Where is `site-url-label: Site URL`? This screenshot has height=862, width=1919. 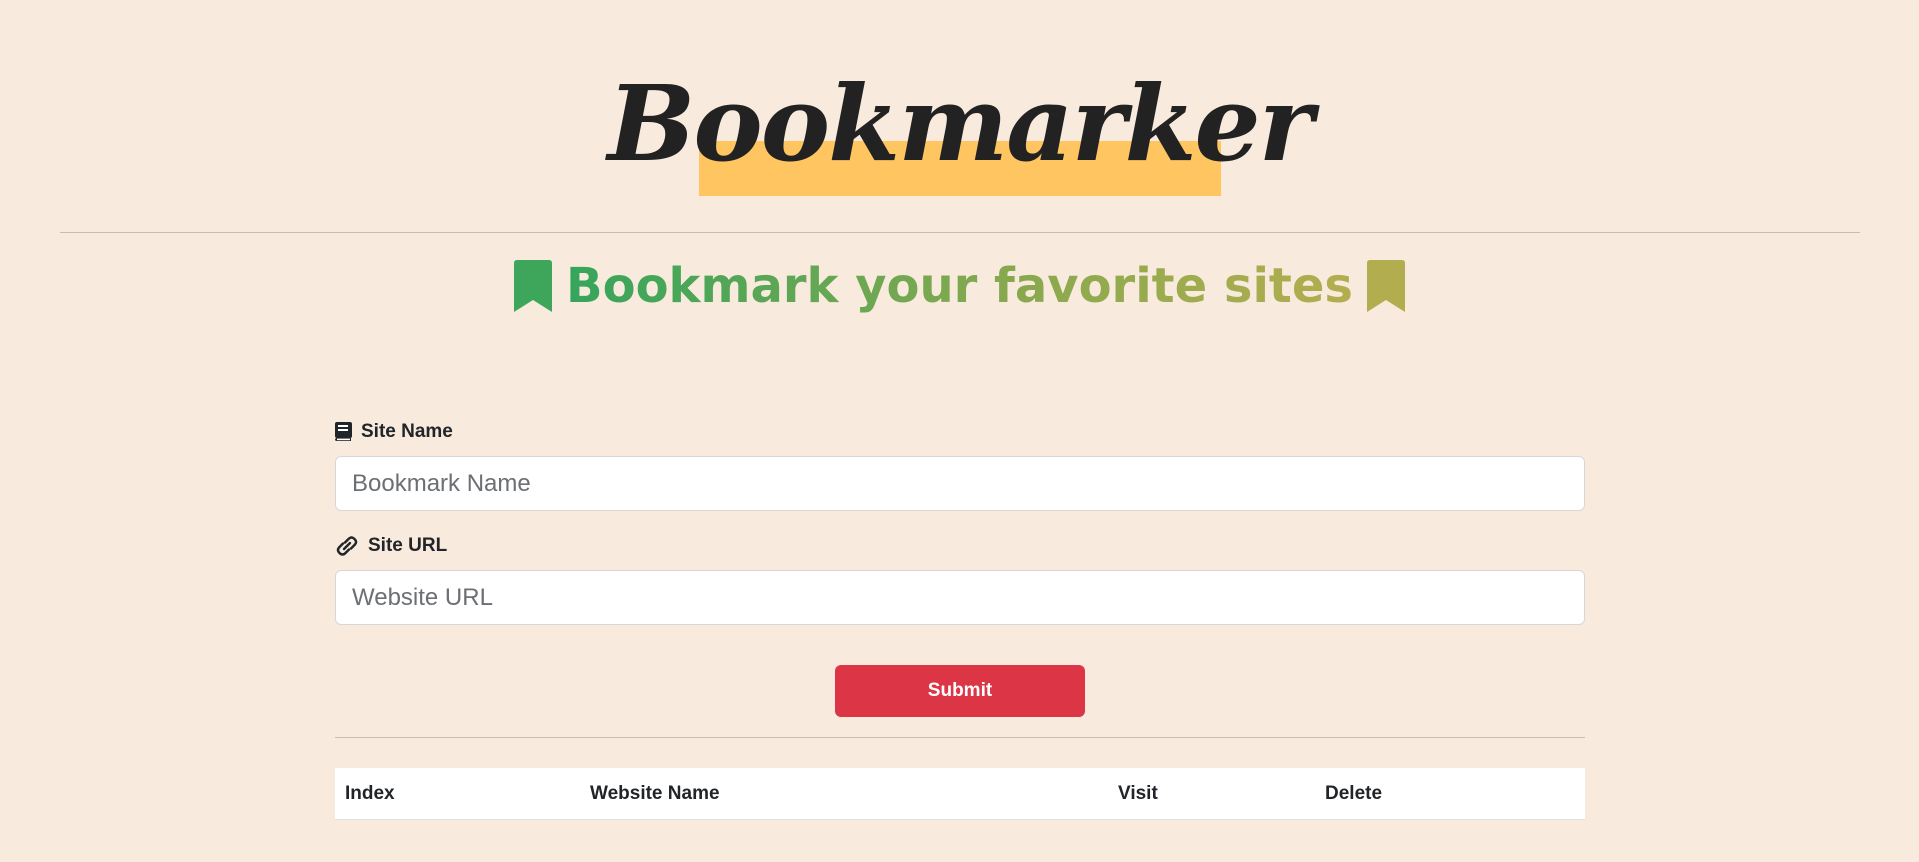 site-url-label: Site URL is located at coordinates (960, 546).